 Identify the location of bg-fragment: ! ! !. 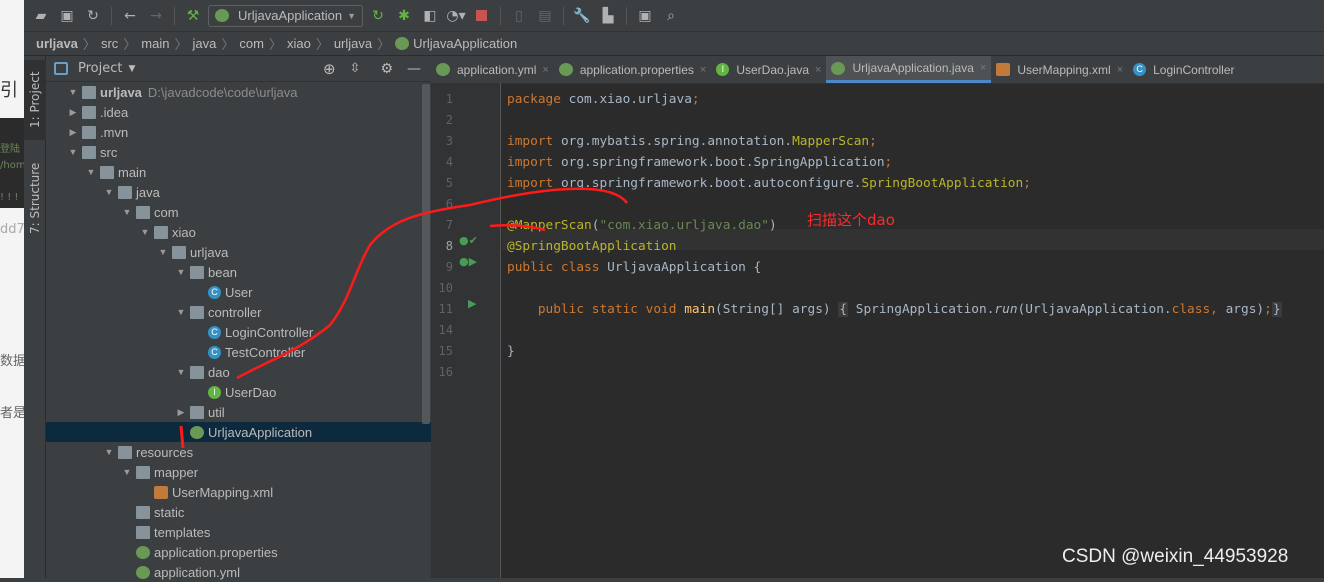
(9, 197).